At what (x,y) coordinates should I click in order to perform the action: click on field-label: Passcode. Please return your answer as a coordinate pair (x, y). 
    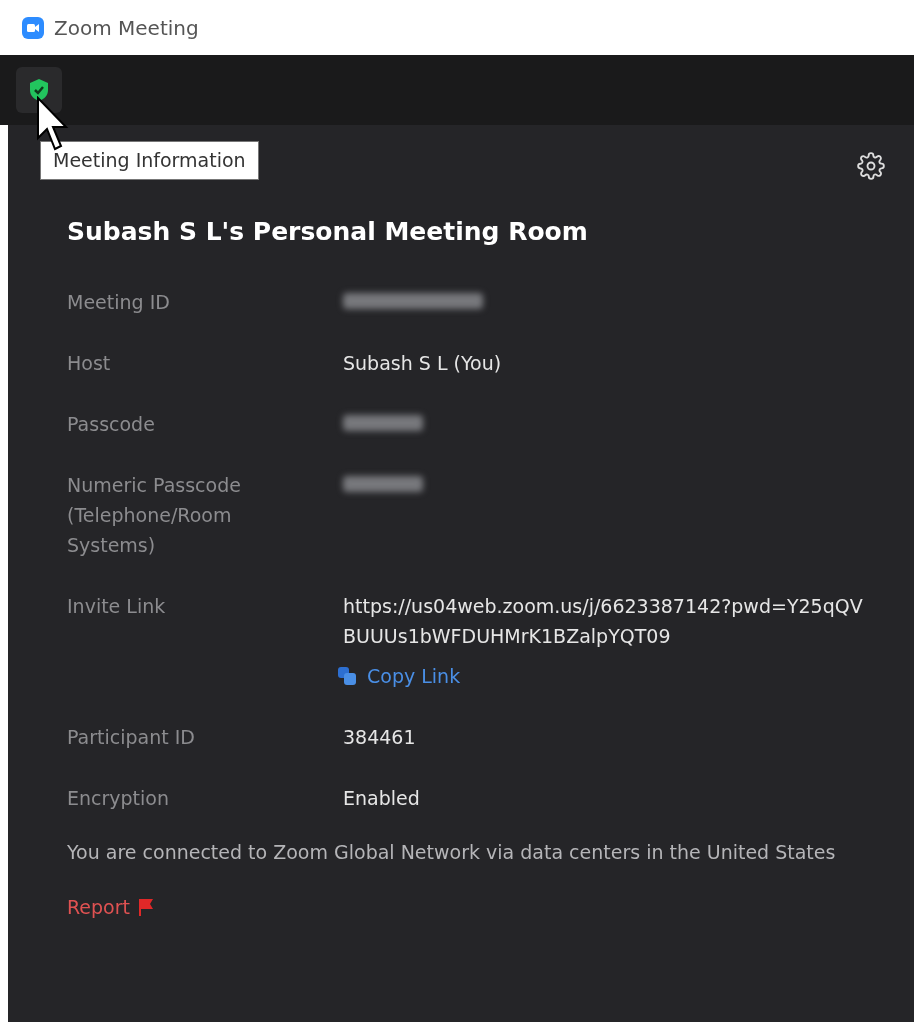
    Looking at the image, I should click on (111, 424).